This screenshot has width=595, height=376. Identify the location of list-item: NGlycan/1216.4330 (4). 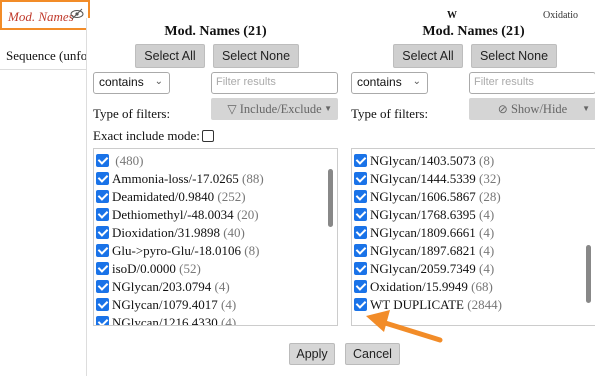
(166, 320).